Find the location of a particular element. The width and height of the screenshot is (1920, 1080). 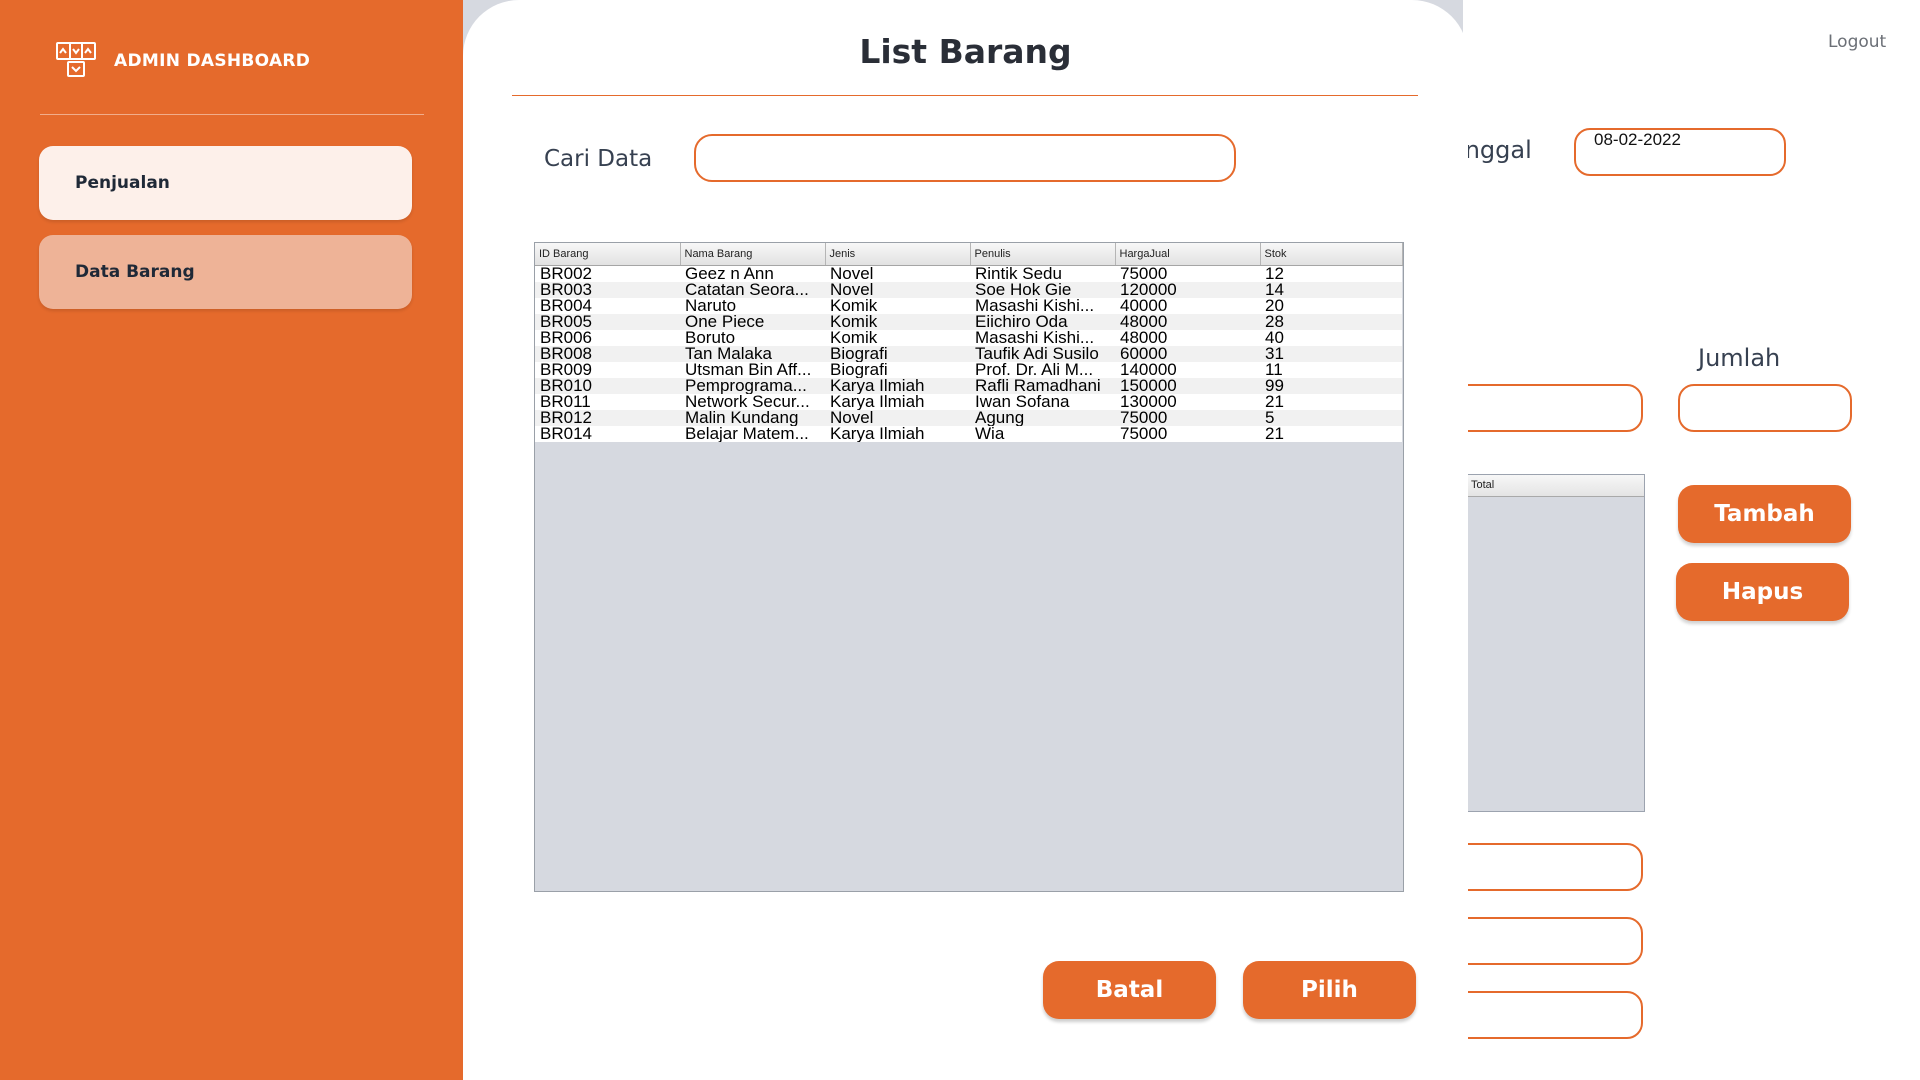

table-cell: Geez n Ann is located at coordinates (729, 273).